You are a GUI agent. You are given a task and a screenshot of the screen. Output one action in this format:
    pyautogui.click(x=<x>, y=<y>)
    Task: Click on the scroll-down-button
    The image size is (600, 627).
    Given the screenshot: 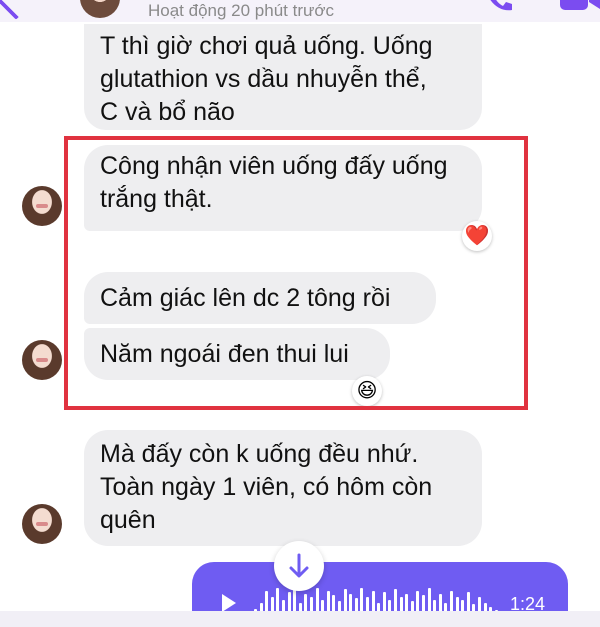 What is the action you would take?
    pyautogui.click(x=299, y=566)
    